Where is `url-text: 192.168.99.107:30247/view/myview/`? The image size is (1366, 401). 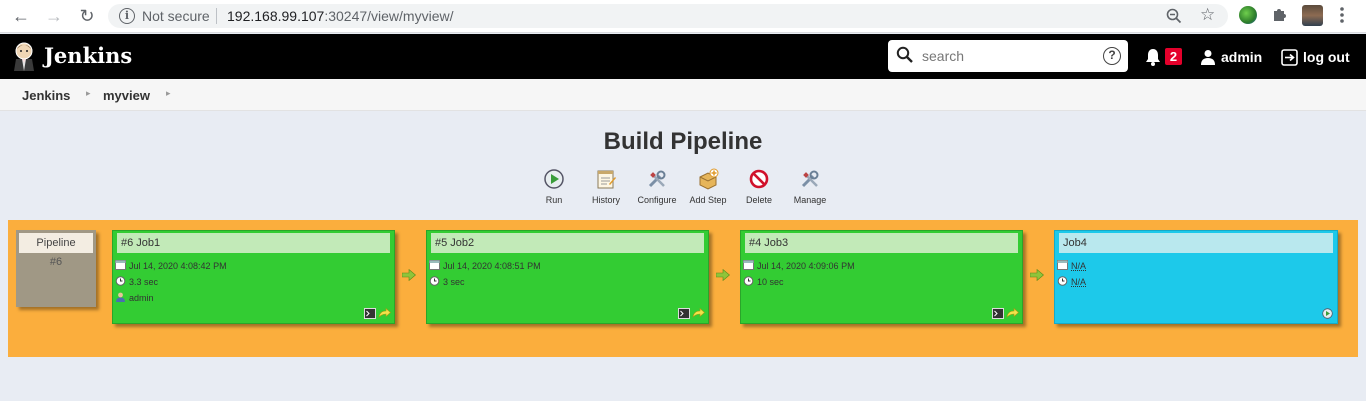 url-text: 192.168.99.107:30247/view/myview/ is located at coordinates (340, 16).